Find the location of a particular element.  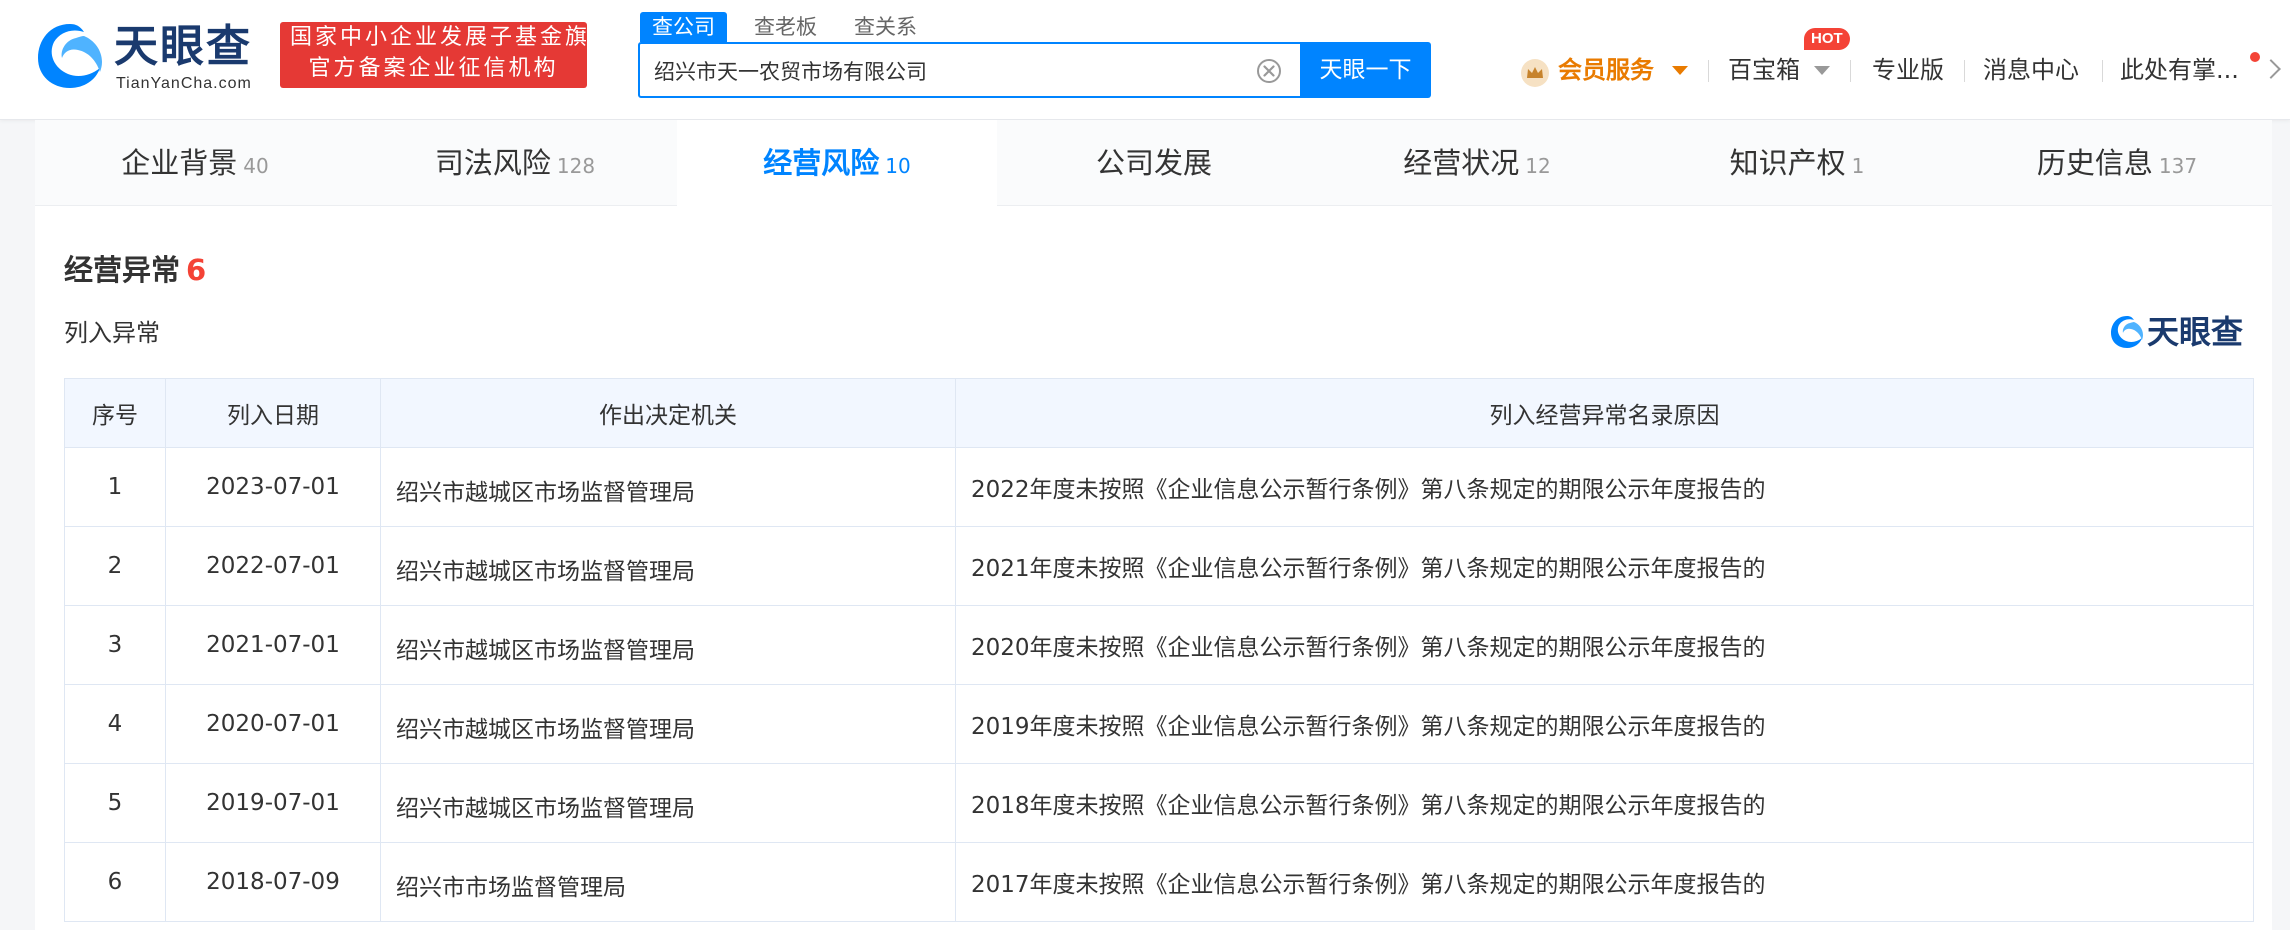

tab-label: 公司发展 is located at coordinates (1153, 163).